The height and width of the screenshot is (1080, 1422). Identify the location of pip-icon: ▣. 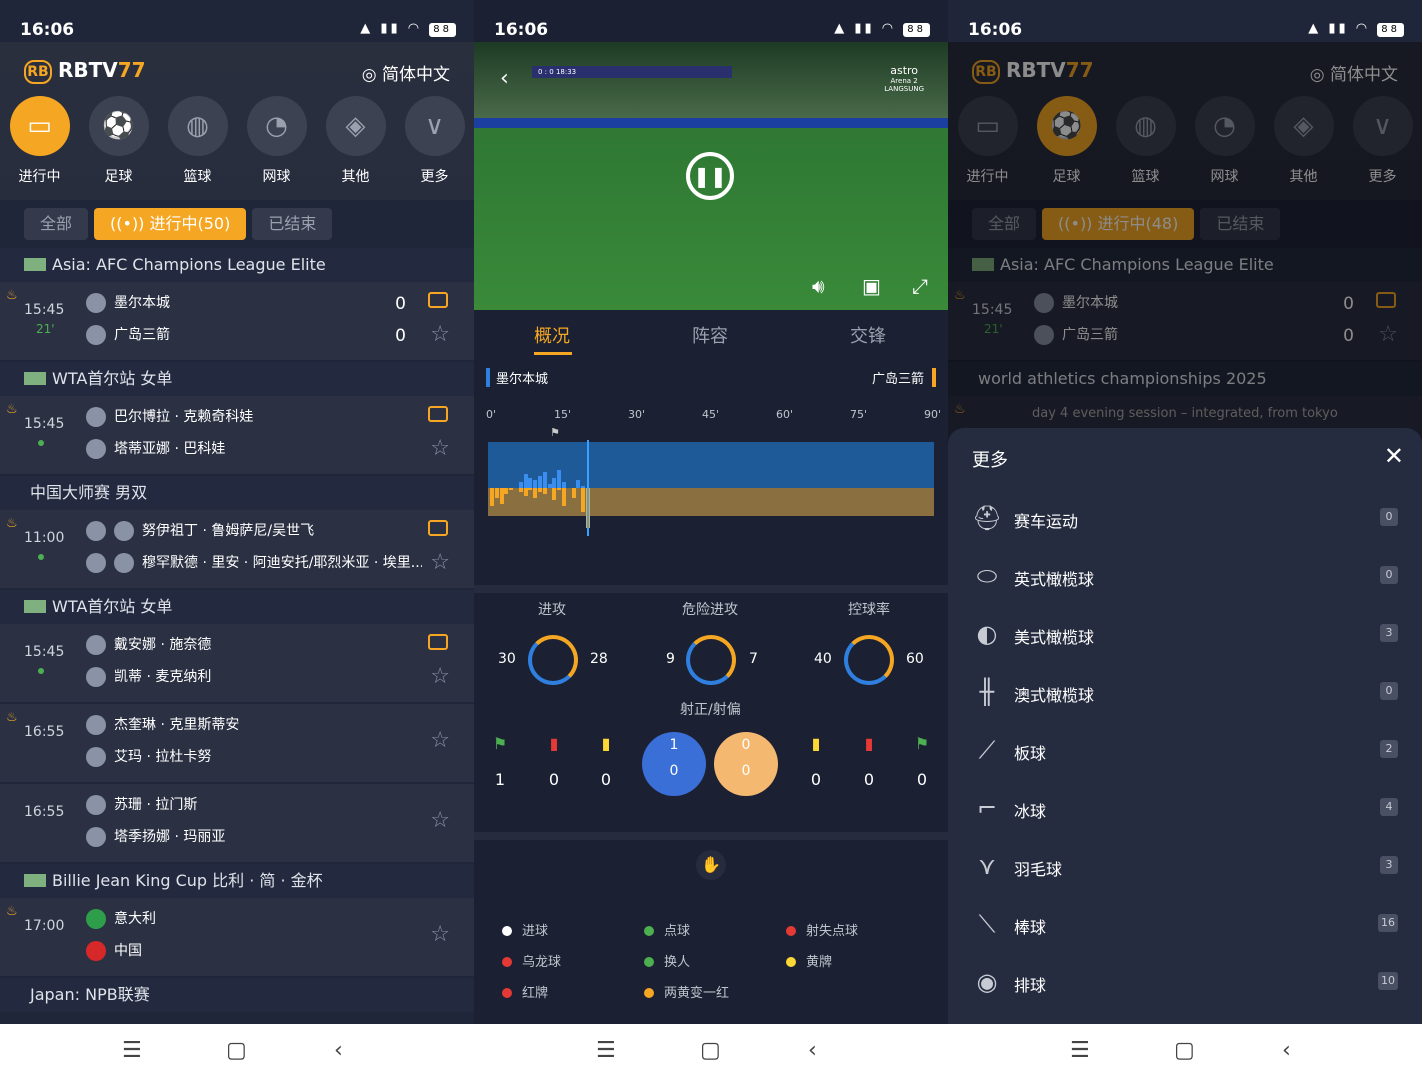
(871, 286).